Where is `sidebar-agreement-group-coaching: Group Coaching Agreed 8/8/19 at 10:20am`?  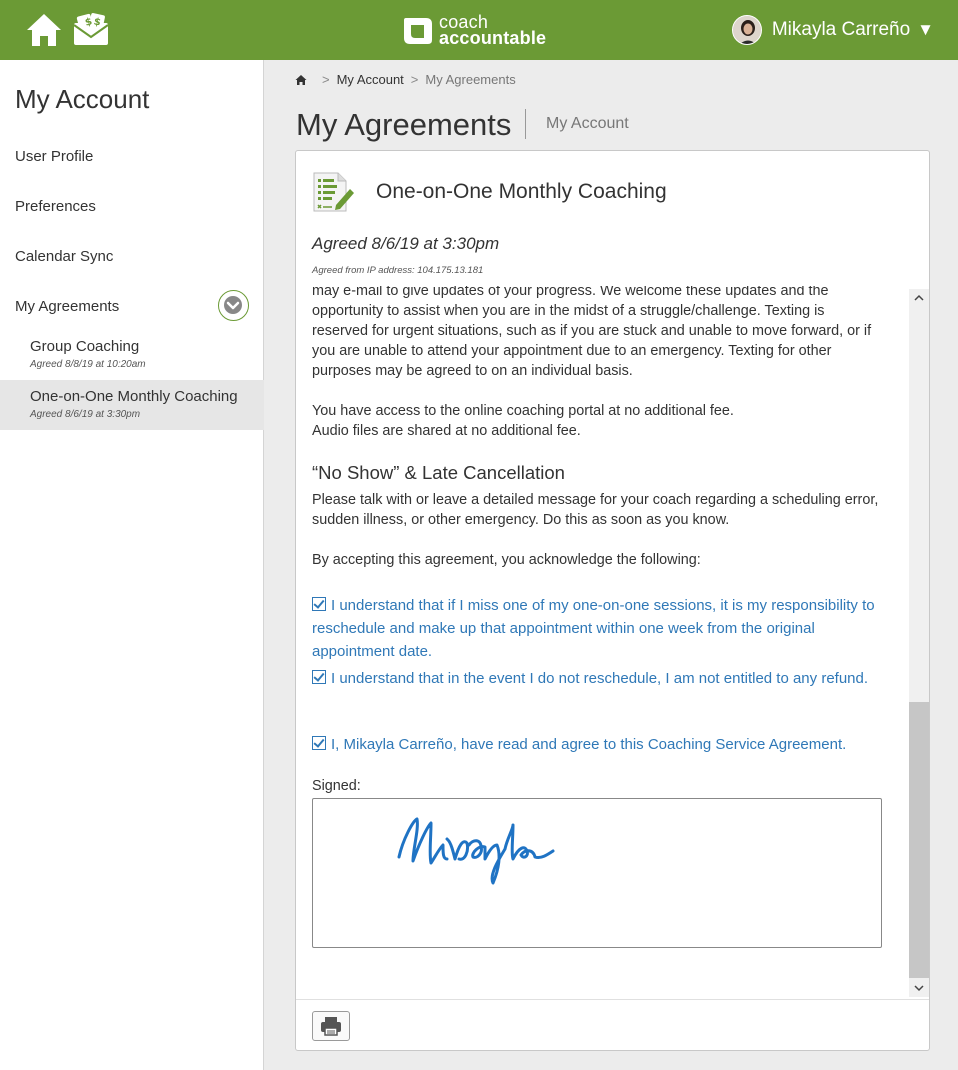
sidebar-agreement-group-coaching: Group Coaching Agreed 8/8/19 at 10:20am is located at coordinates (132, 355).